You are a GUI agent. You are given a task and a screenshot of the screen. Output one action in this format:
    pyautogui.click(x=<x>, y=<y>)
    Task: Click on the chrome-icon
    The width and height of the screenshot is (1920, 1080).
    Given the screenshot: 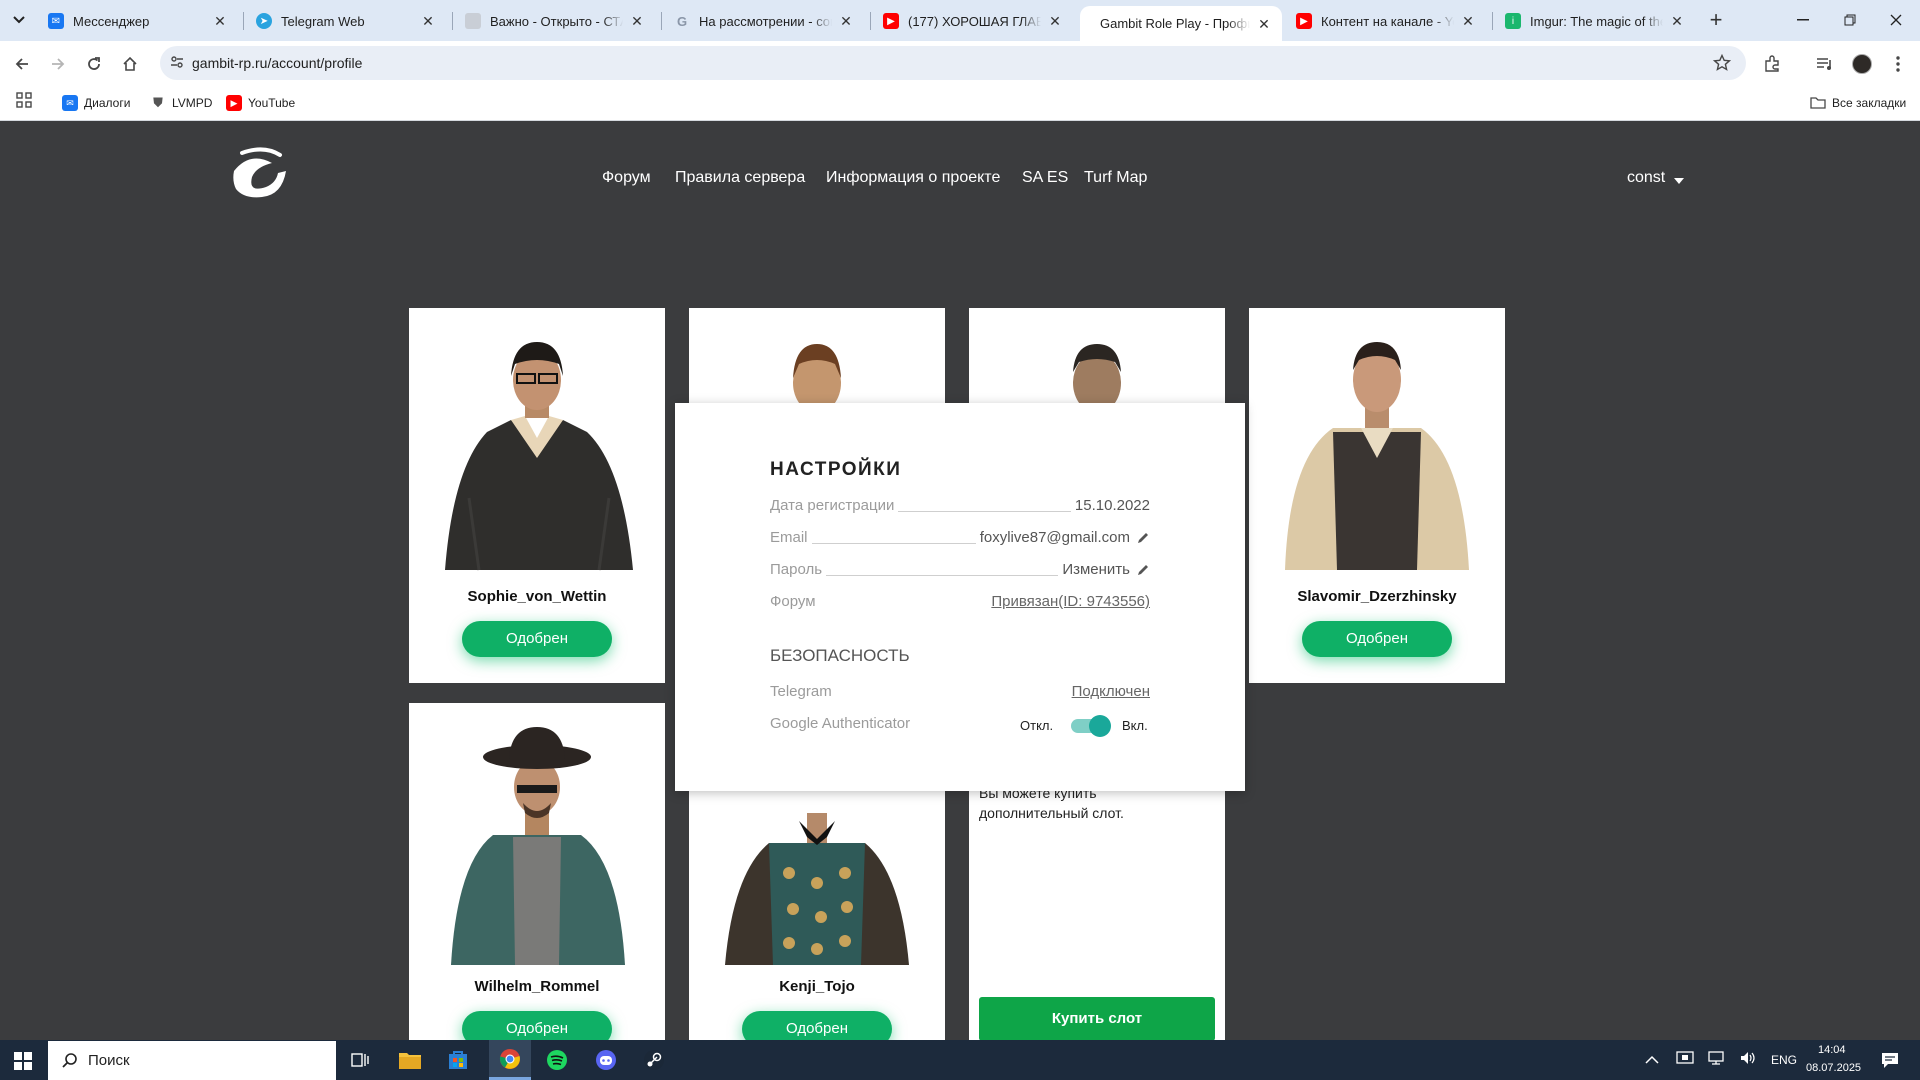 What is the action you would take?
    pyautogui.click(x=509, y=1059)
    